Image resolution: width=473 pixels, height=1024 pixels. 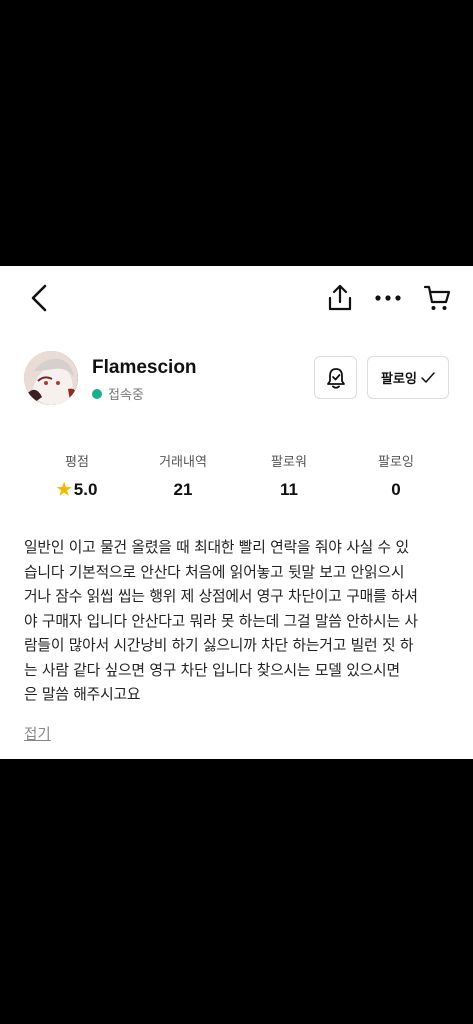 What do you see at coordinates (212, 670) in the screenshot?
I see `description-line: 는 사람 같다 싶으면 영구 차단 입니다 찾으시는 모델 있으시면` at bounding box center [212, 670].